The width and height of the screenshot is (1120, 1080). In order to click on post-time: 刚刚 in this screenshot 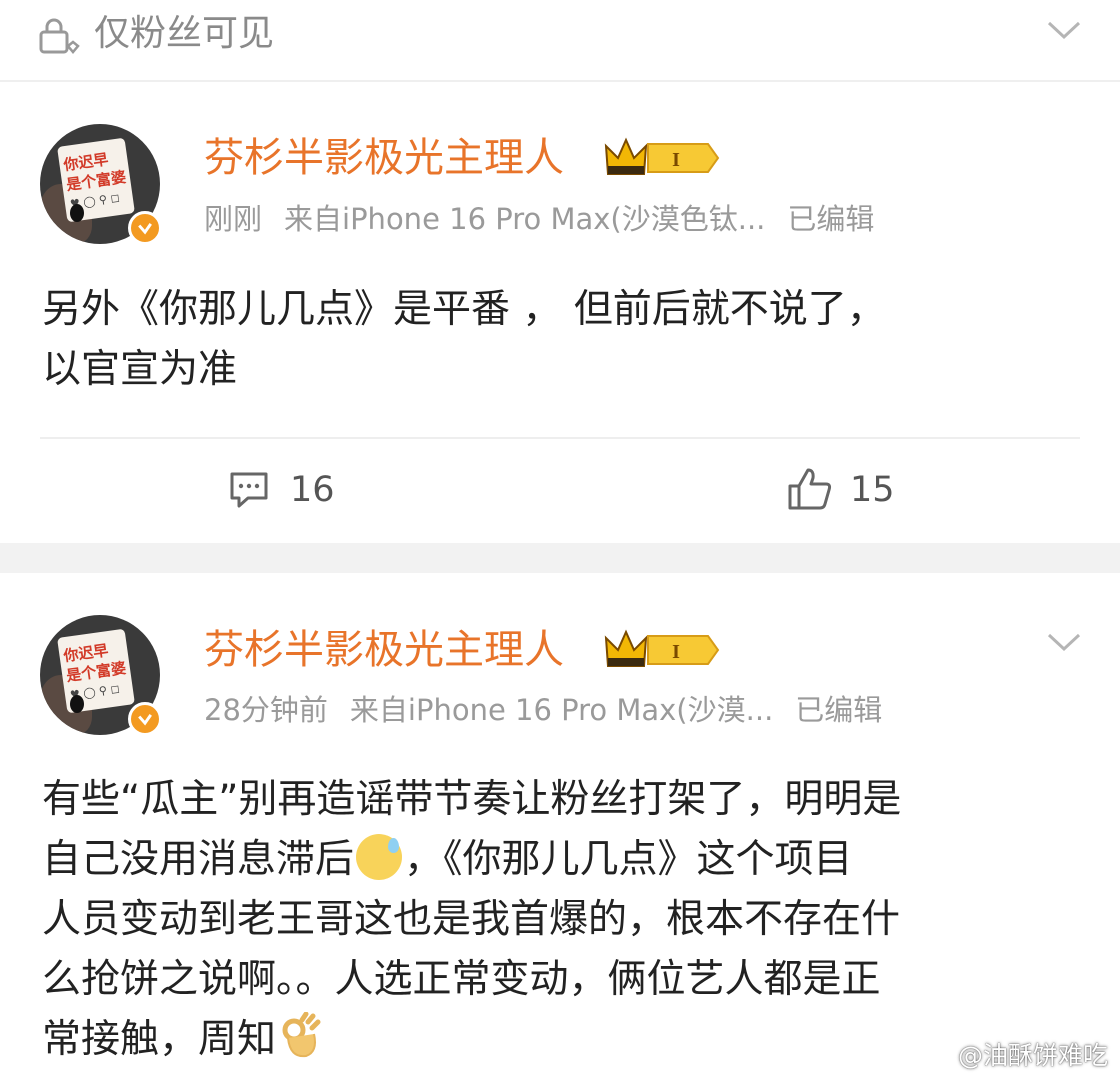, I will do `click(233, 219)`.